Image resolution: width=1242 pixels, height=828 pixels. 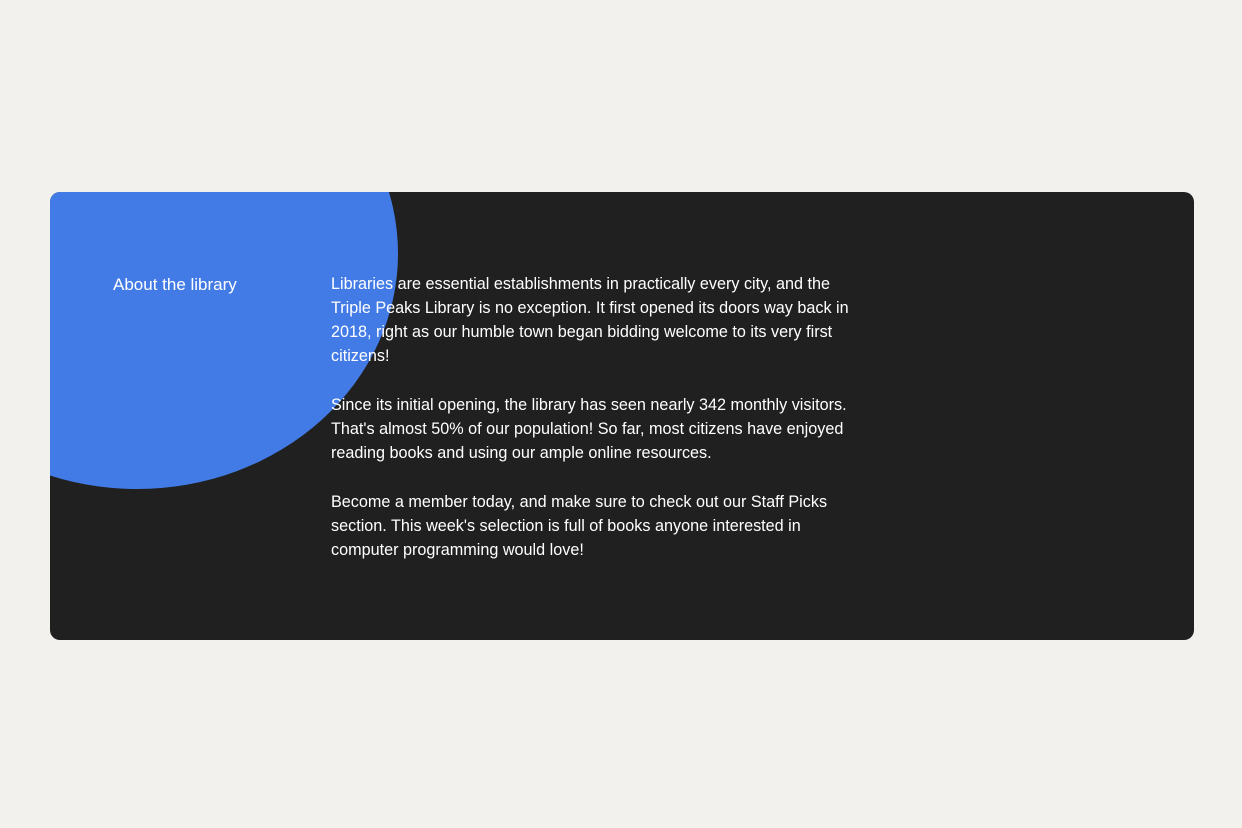 What do you see at coordinates (175, 284) in the screenshot?
I see `section-title: About the library` at bounding box center [175, 284].